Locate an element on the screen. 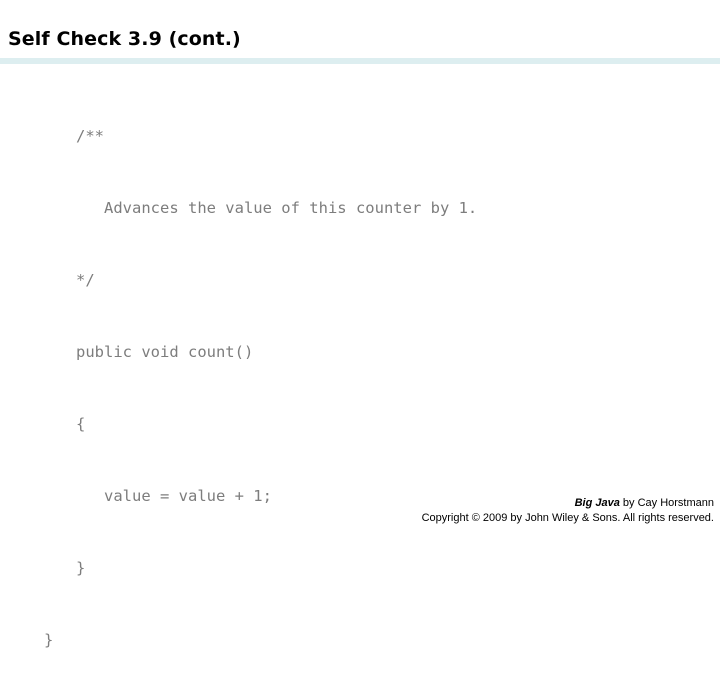  book-byline: by Cay Horstmann is located at coordinates (666, 503).